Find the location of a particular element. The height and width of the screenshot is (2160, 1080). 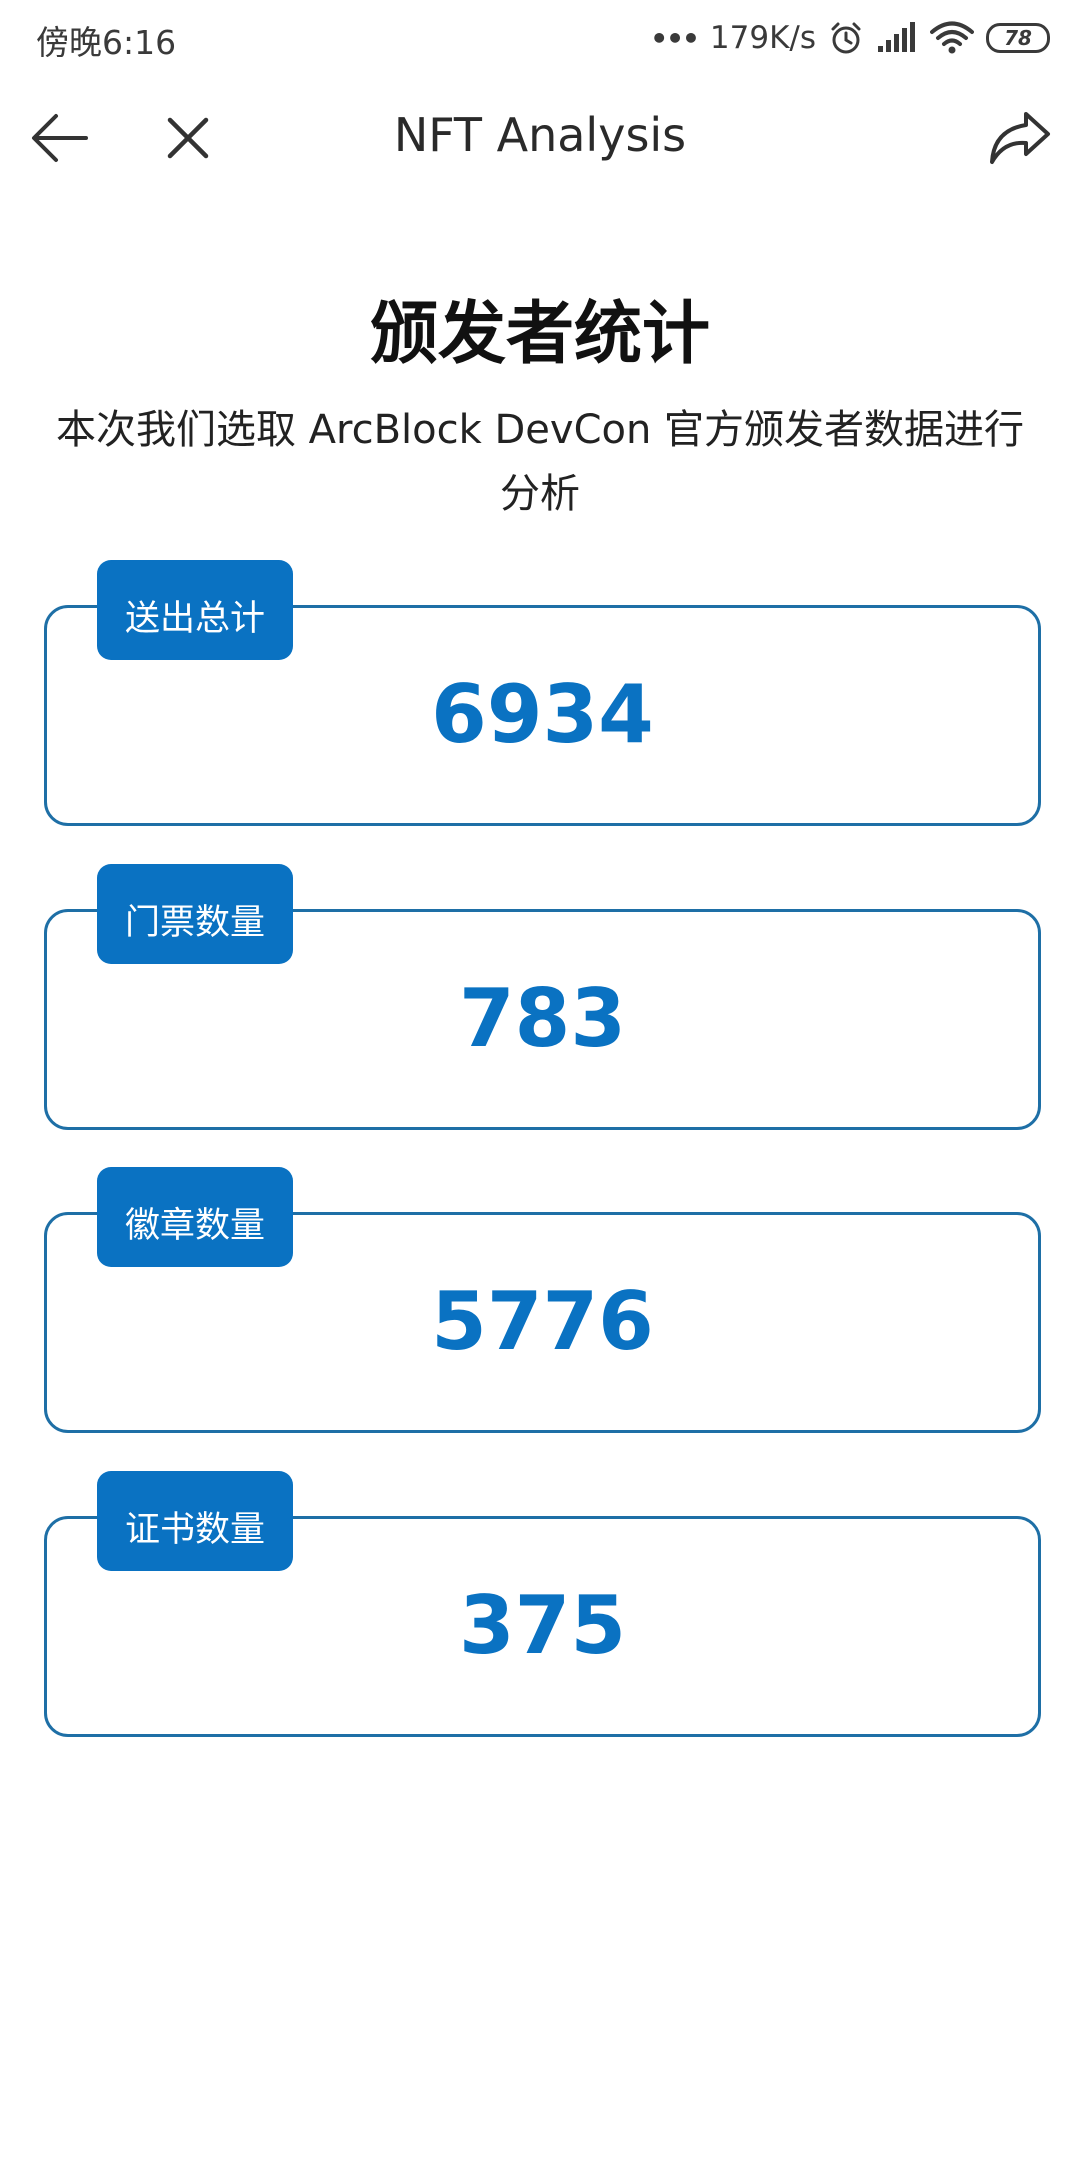

stat-label: 徽章数量 is located at coordinates (195, 1217).